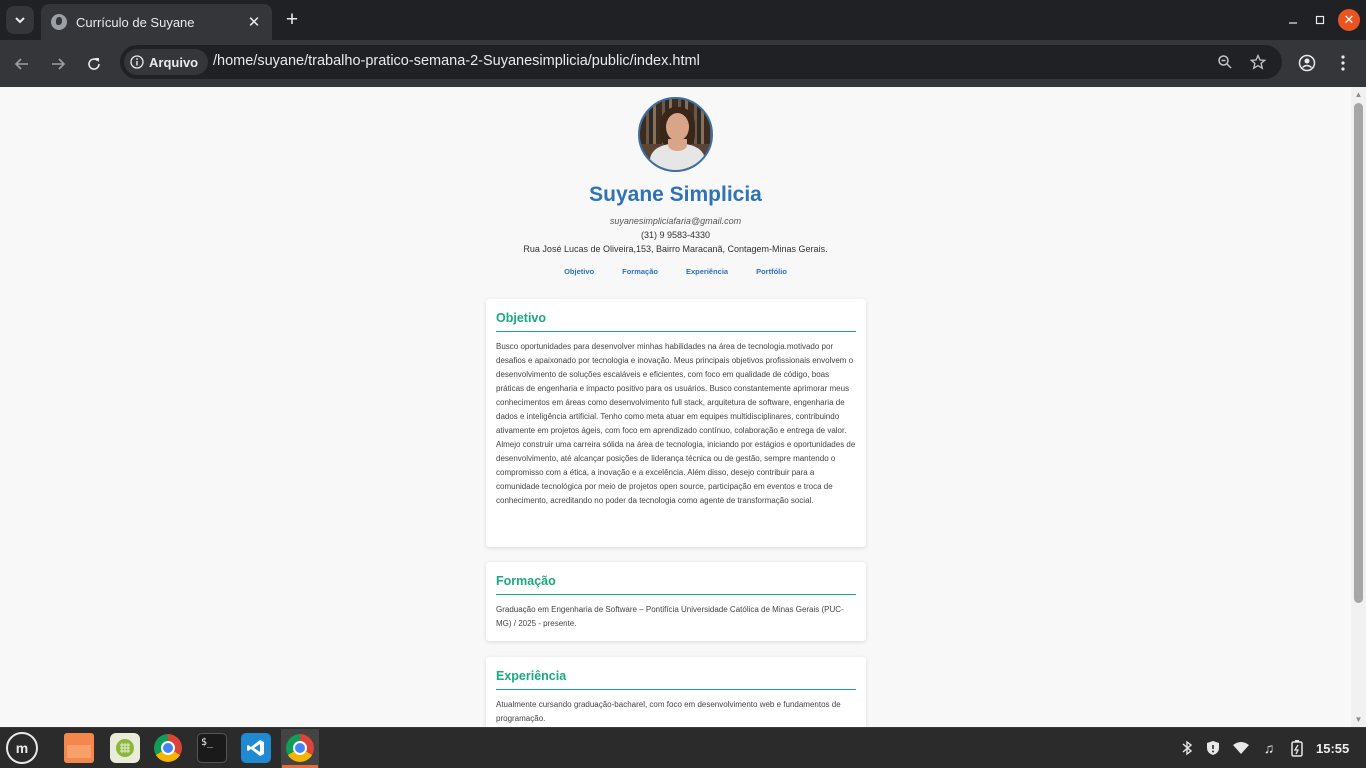 The image size is (1366, 768). What do you see at coordinates (676, 584) in the screenshot?
I see `section-title: Formação` at bounding box center [676, 584].